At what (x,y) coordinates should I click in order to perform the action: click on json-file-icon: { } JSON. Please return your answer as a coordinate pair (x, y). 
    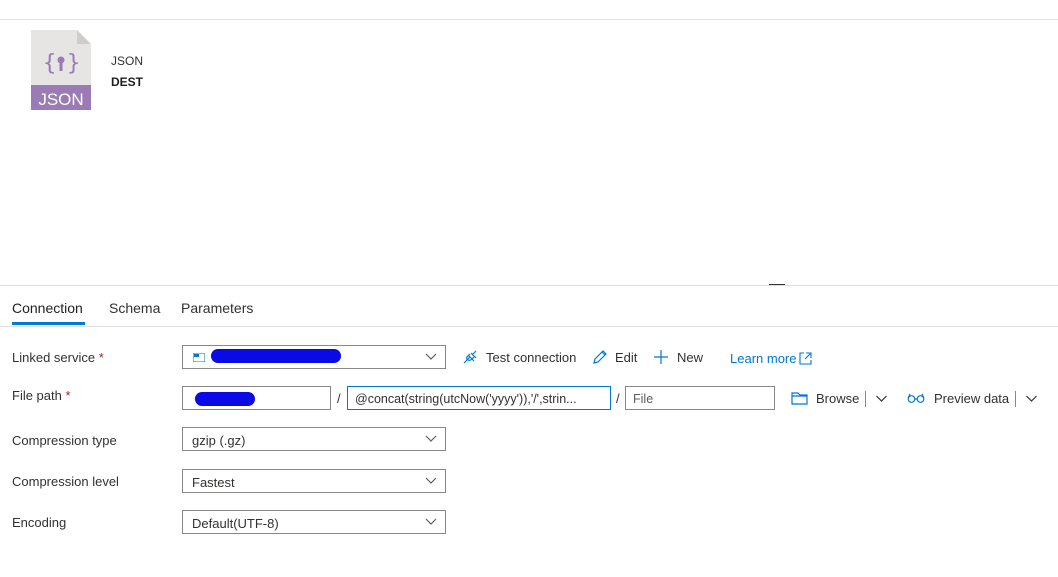
    Looking at the image, I should click on (61, 70).